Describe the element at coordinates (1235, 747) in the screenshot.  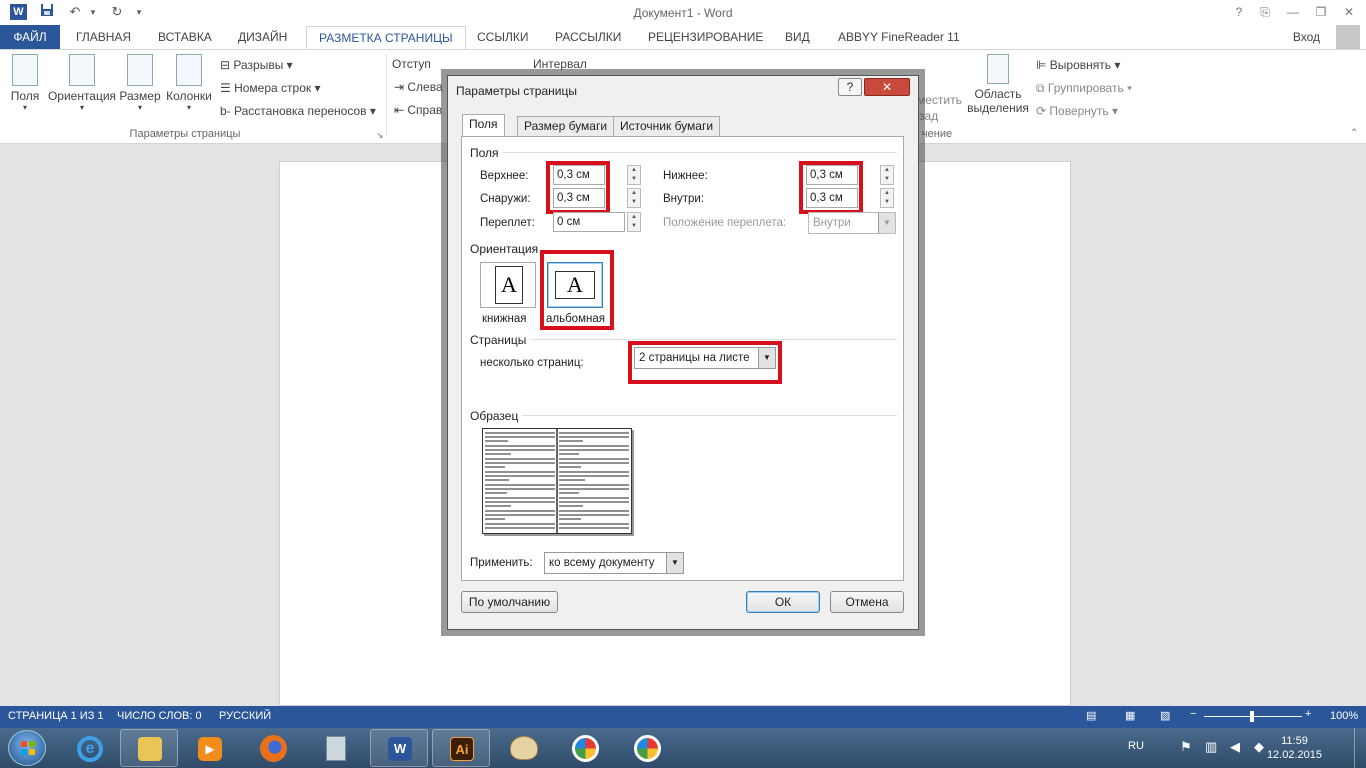
I see `volume-icon: ◀` at that location.